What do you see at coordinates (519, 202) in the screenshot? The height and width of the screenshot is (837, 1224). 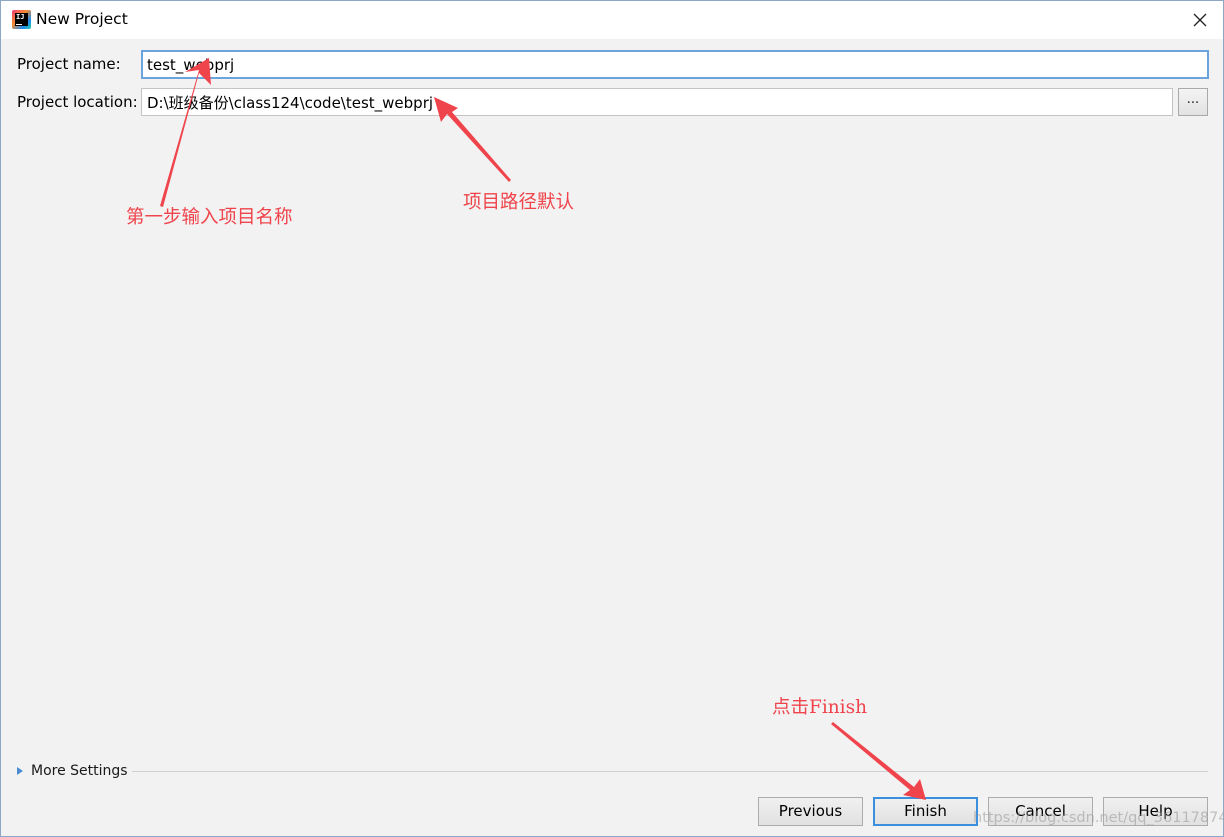 I see `annotation-path-default: 项目路径默认` at bounding box center [519, 202].